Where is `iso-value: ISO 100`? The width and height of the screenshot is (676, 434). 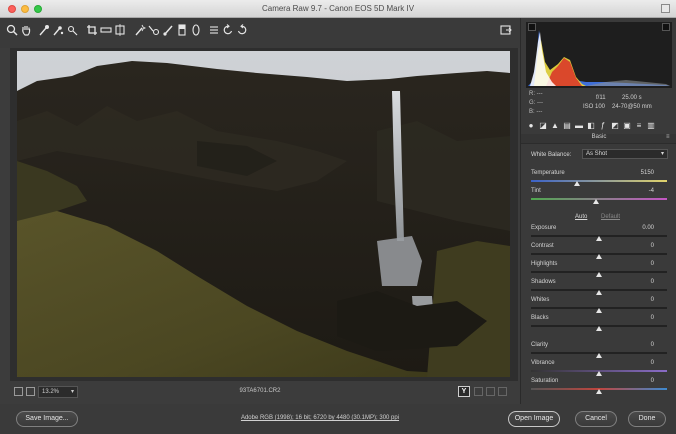 iso-value: ISO 100 is located at coordinates (594, 107).